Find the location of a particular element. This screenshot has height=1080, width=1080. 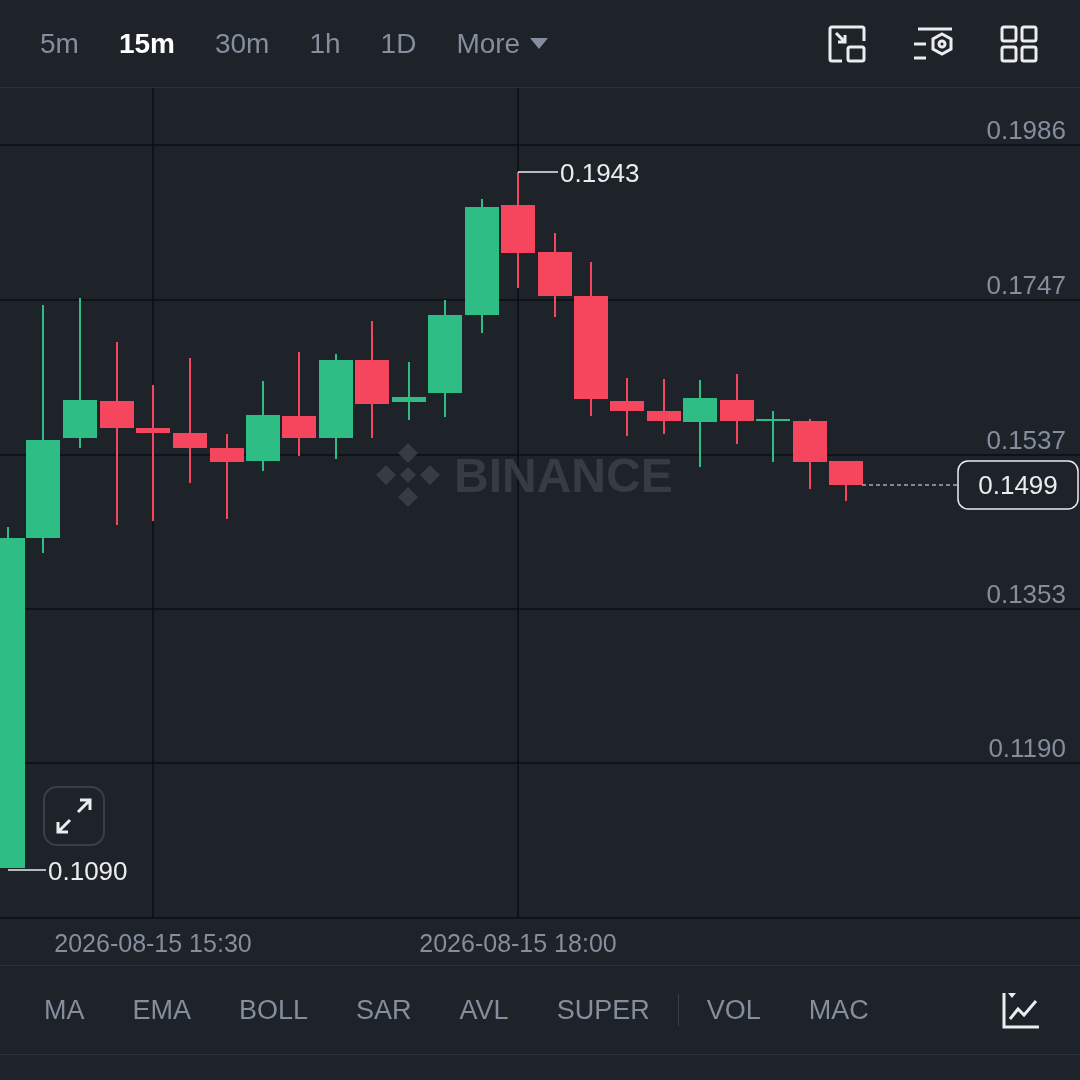

time-axis-label: 2026-08-15 15:30 is located at coordinates (153, 943).